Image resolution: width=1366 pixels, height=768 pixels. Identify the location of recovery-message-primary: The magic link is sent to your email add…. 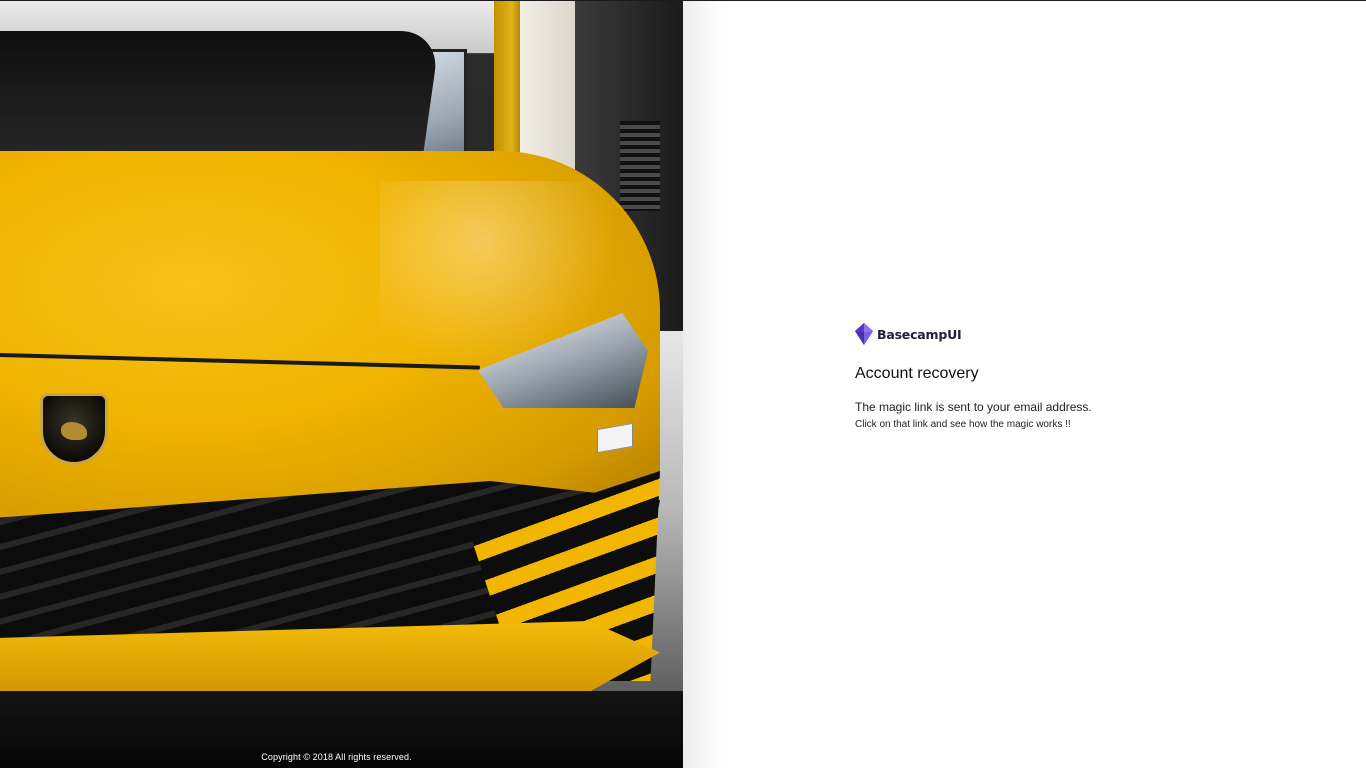
(973, 407).